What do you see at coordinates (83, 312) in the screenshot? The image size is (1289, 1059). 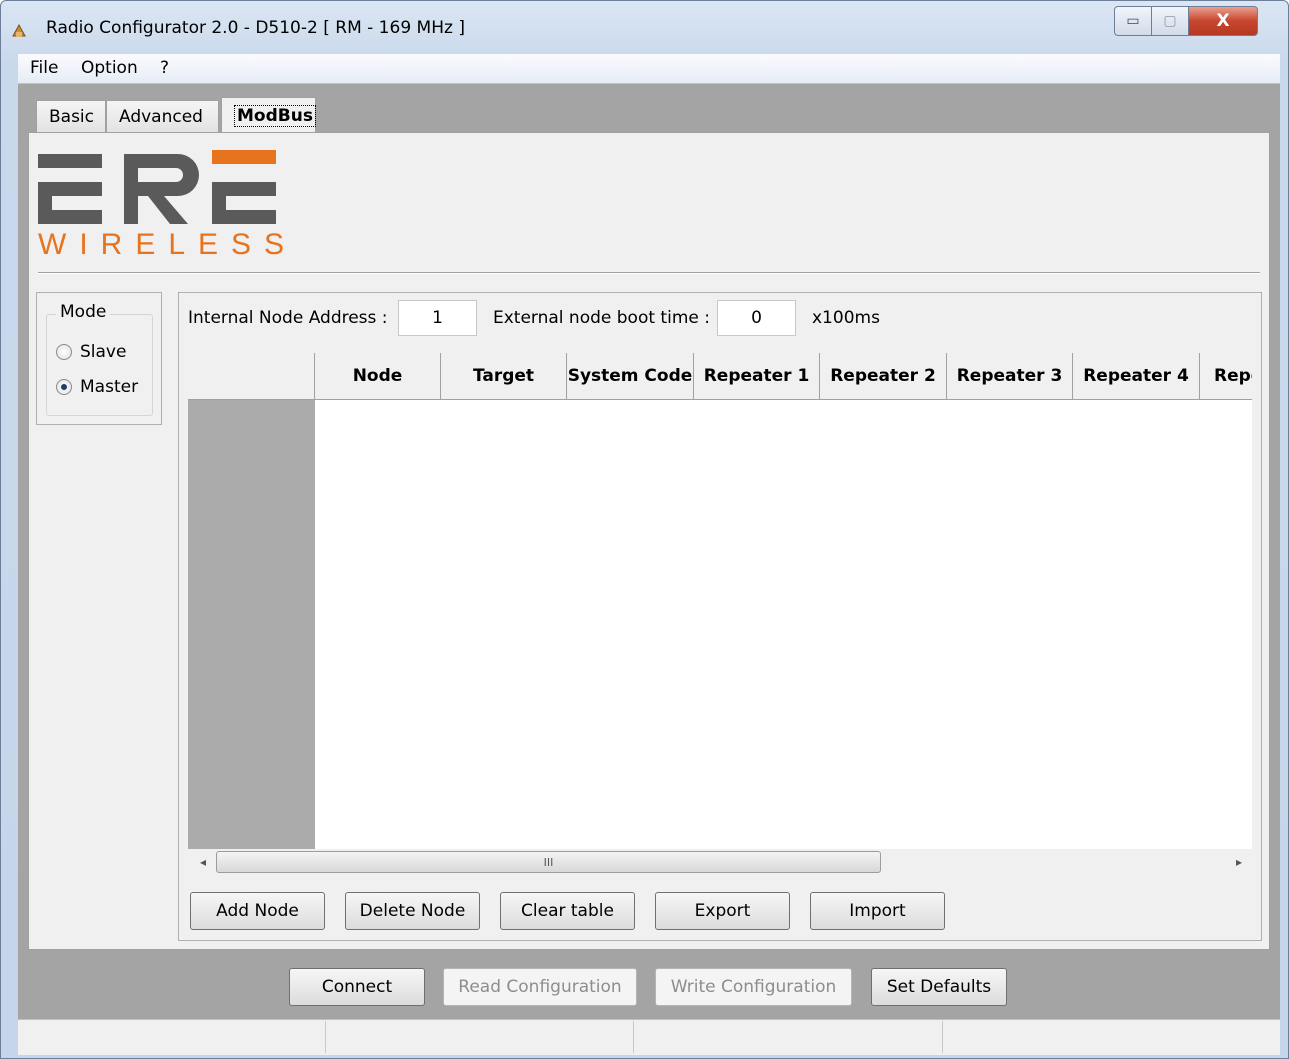 I see `mode-legend: Mode` at bounding box center [83, 312].